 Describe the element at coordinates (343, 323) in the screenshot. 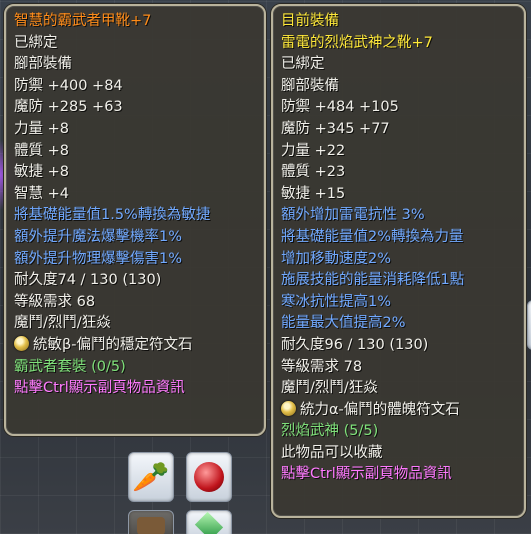

I see `equipped-line-text: 能量最大值提高2%` at that location.